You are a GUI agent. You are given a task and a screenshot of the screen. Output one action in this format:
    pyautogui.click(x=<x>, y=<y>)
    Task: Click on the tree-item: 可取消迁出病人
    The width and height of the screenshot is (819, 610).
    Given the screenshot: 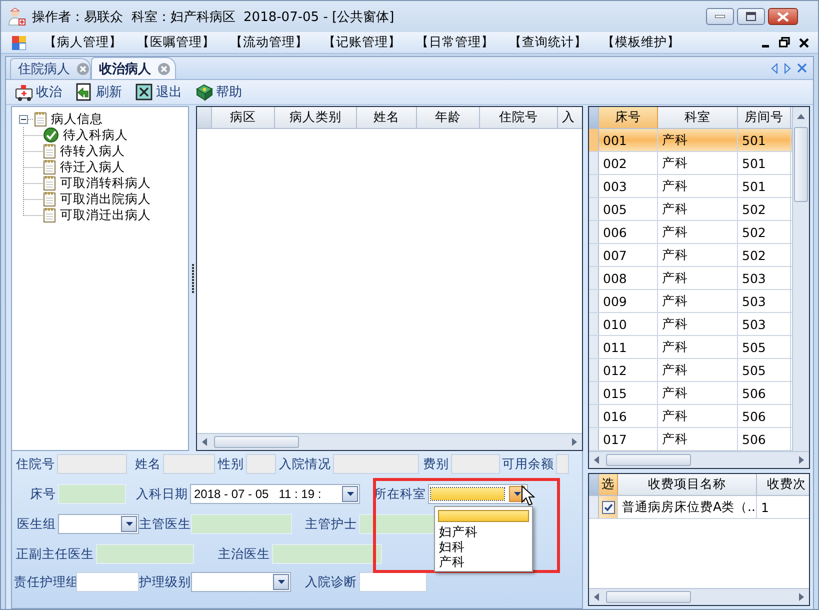 What is the action you would take?
    pyautogui.click(x=105, y=215)
    